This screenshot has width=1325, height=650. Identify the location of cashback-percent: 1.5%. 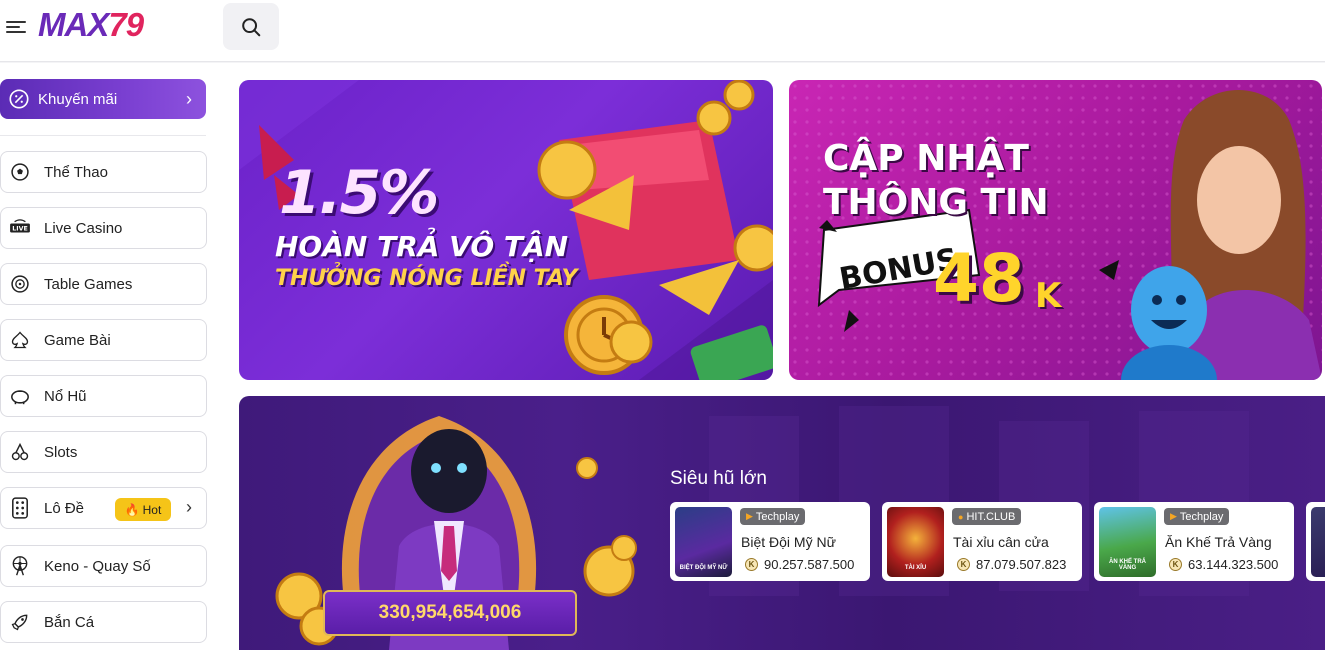
(359, 193).